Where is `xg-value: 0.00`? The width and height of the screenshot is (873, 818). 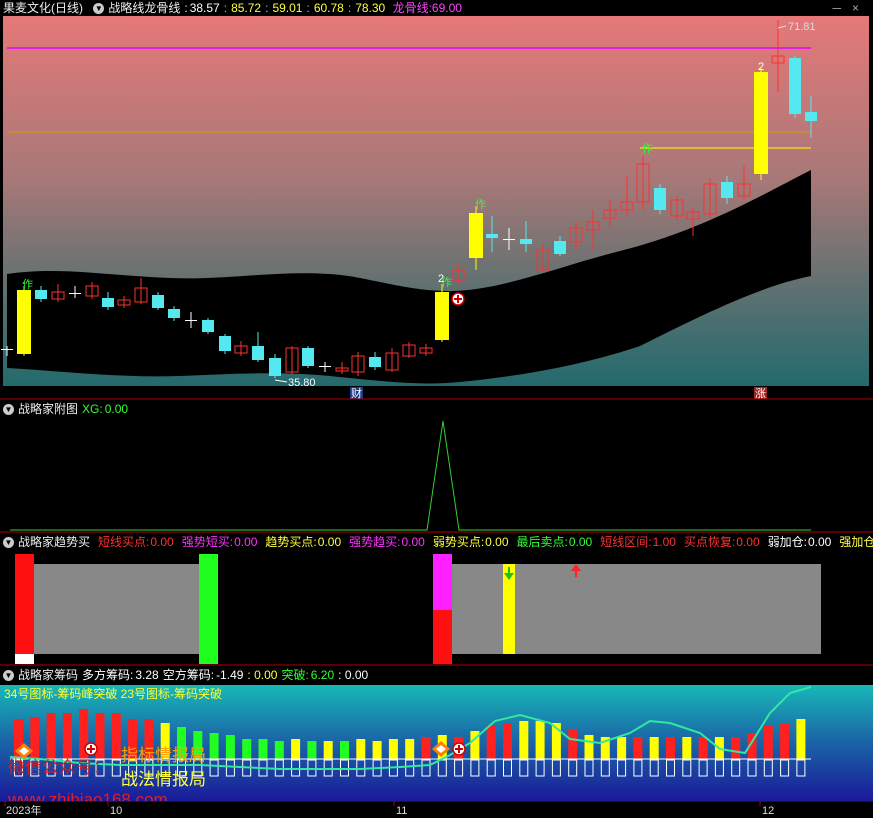 xg-value: 0.00 is located at coordinates (116, 409).